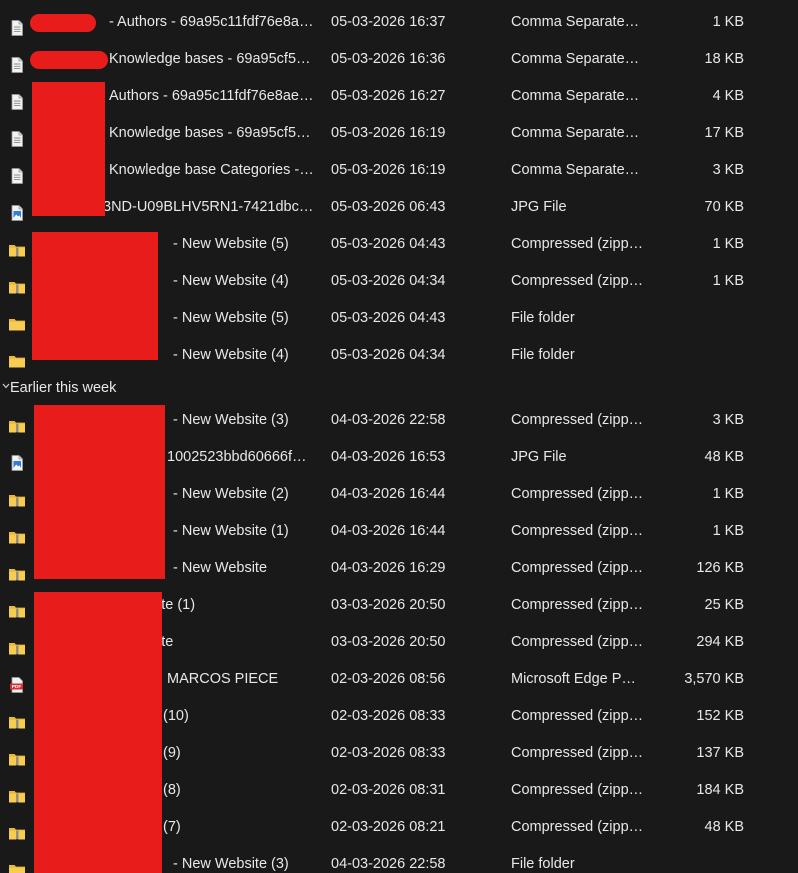  I want to click on file-size: 70 KB, so click(724, 207).